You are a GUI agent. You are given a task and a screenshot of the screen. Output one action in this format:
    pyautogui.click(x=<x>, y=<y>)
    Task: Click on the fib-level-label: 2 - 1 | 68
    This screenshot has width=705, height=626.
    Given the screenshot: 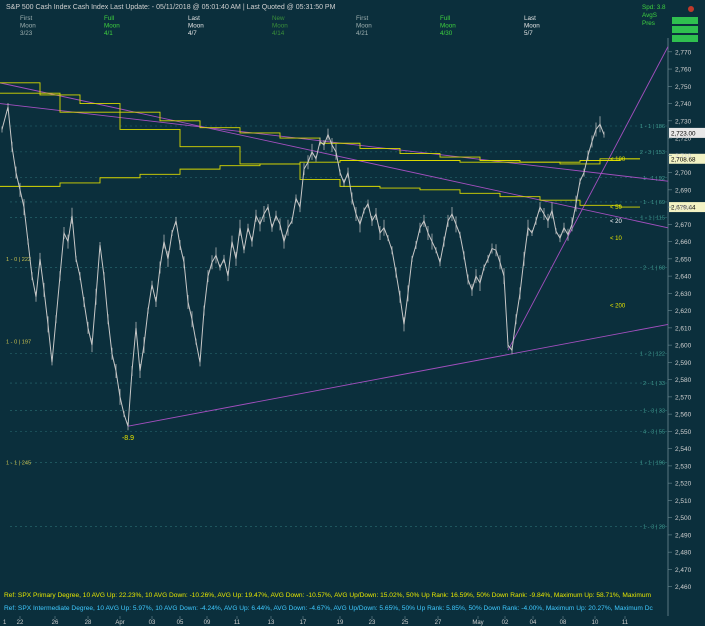 What is the action you would take?
    pyautogui.click(x=654, y=268)
    